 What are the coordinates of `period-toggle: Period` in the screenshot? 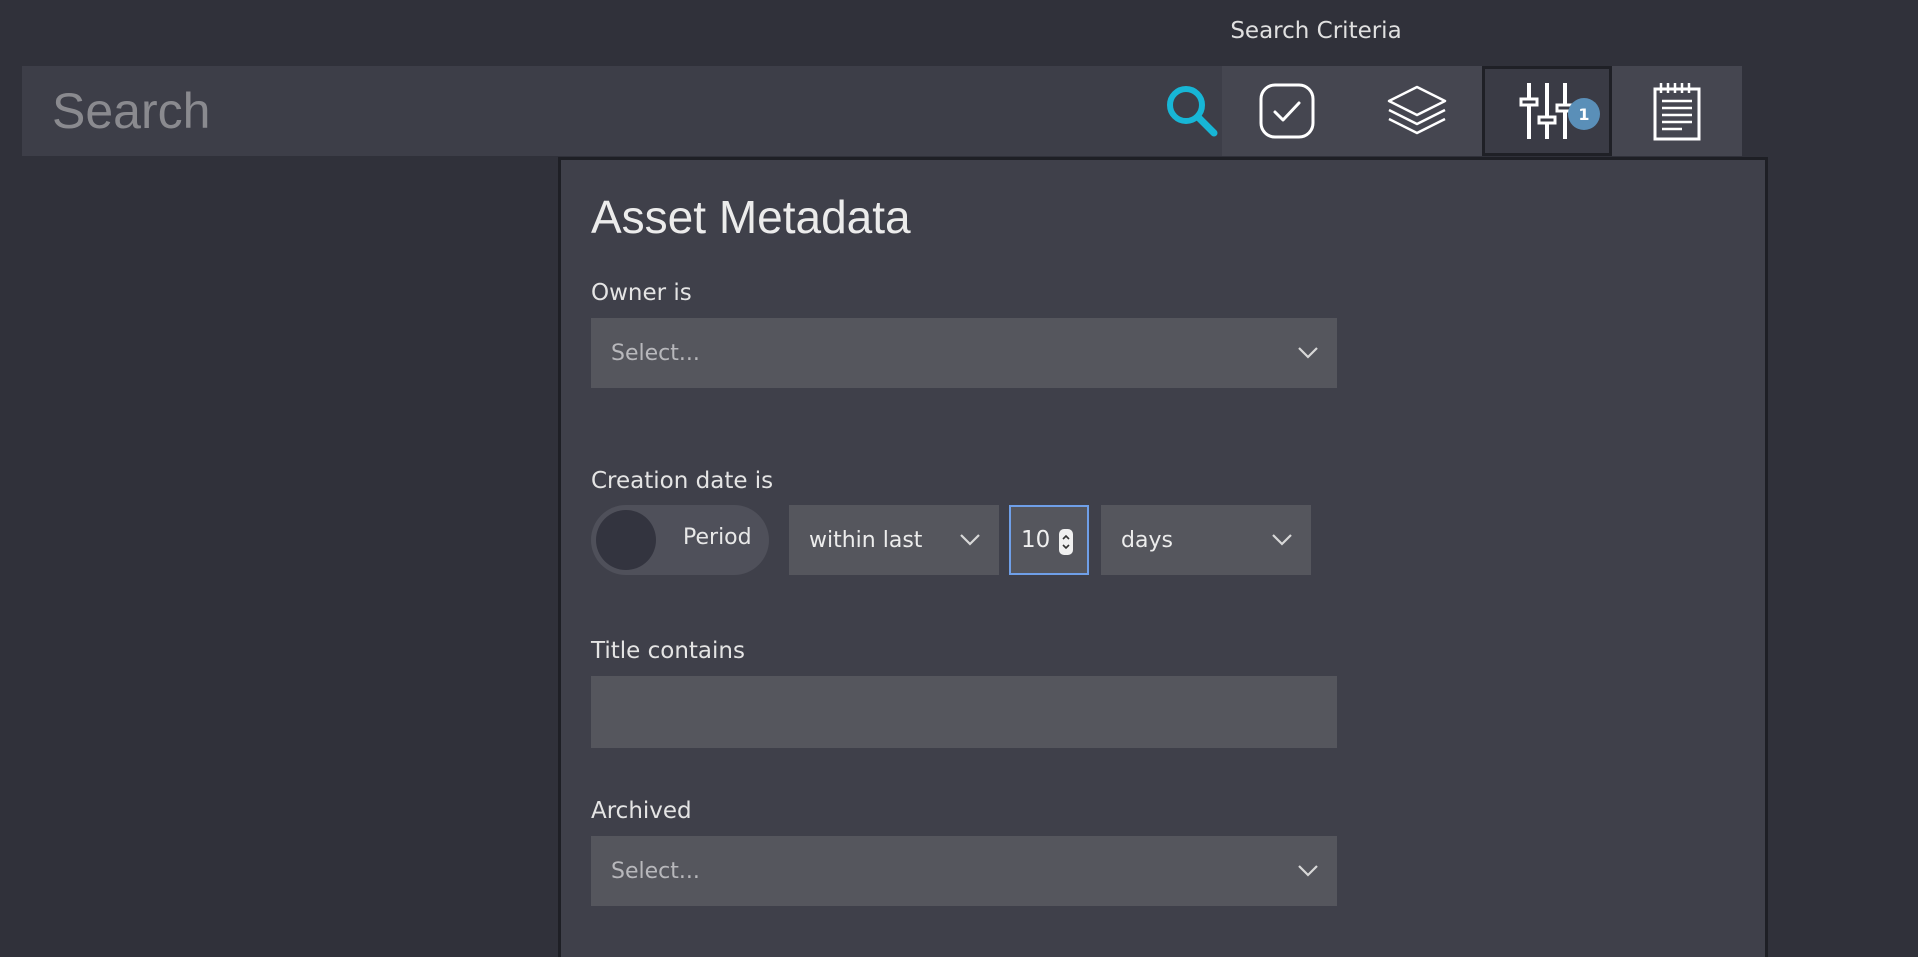 It's located at (680, 540).